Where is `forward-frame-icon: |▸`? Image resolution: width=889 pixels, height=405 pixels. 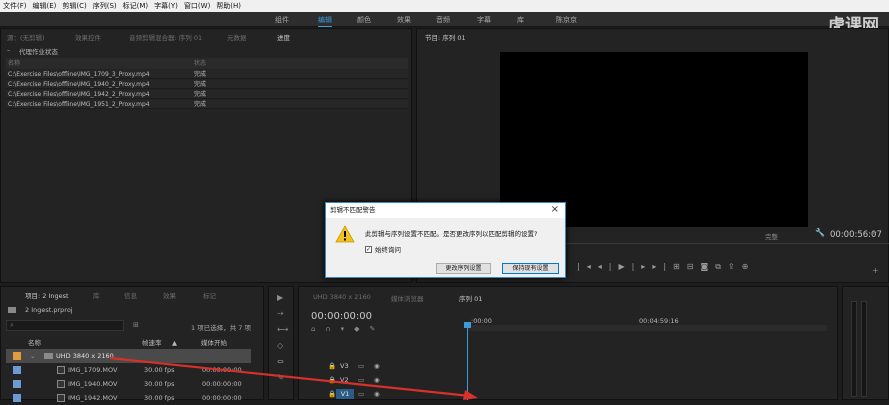
forward-frame-icon: |▸ is located at coordinates (642, 266).